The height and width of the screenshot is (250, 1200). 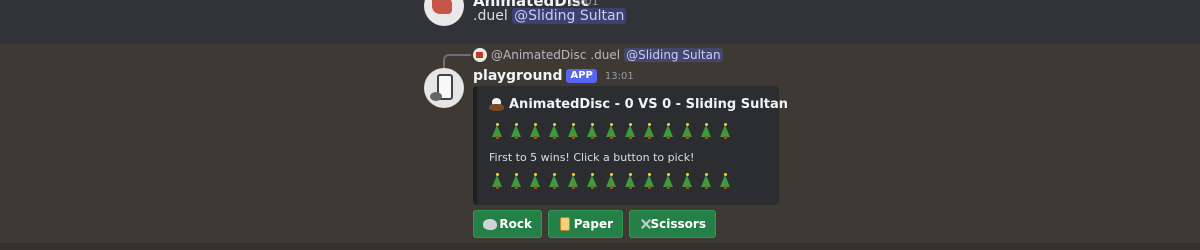 What do you see at coordinates (678, 224) in the screenshot?
I see `scissors-button-label: Scissors` at bounding box center [678, 224].